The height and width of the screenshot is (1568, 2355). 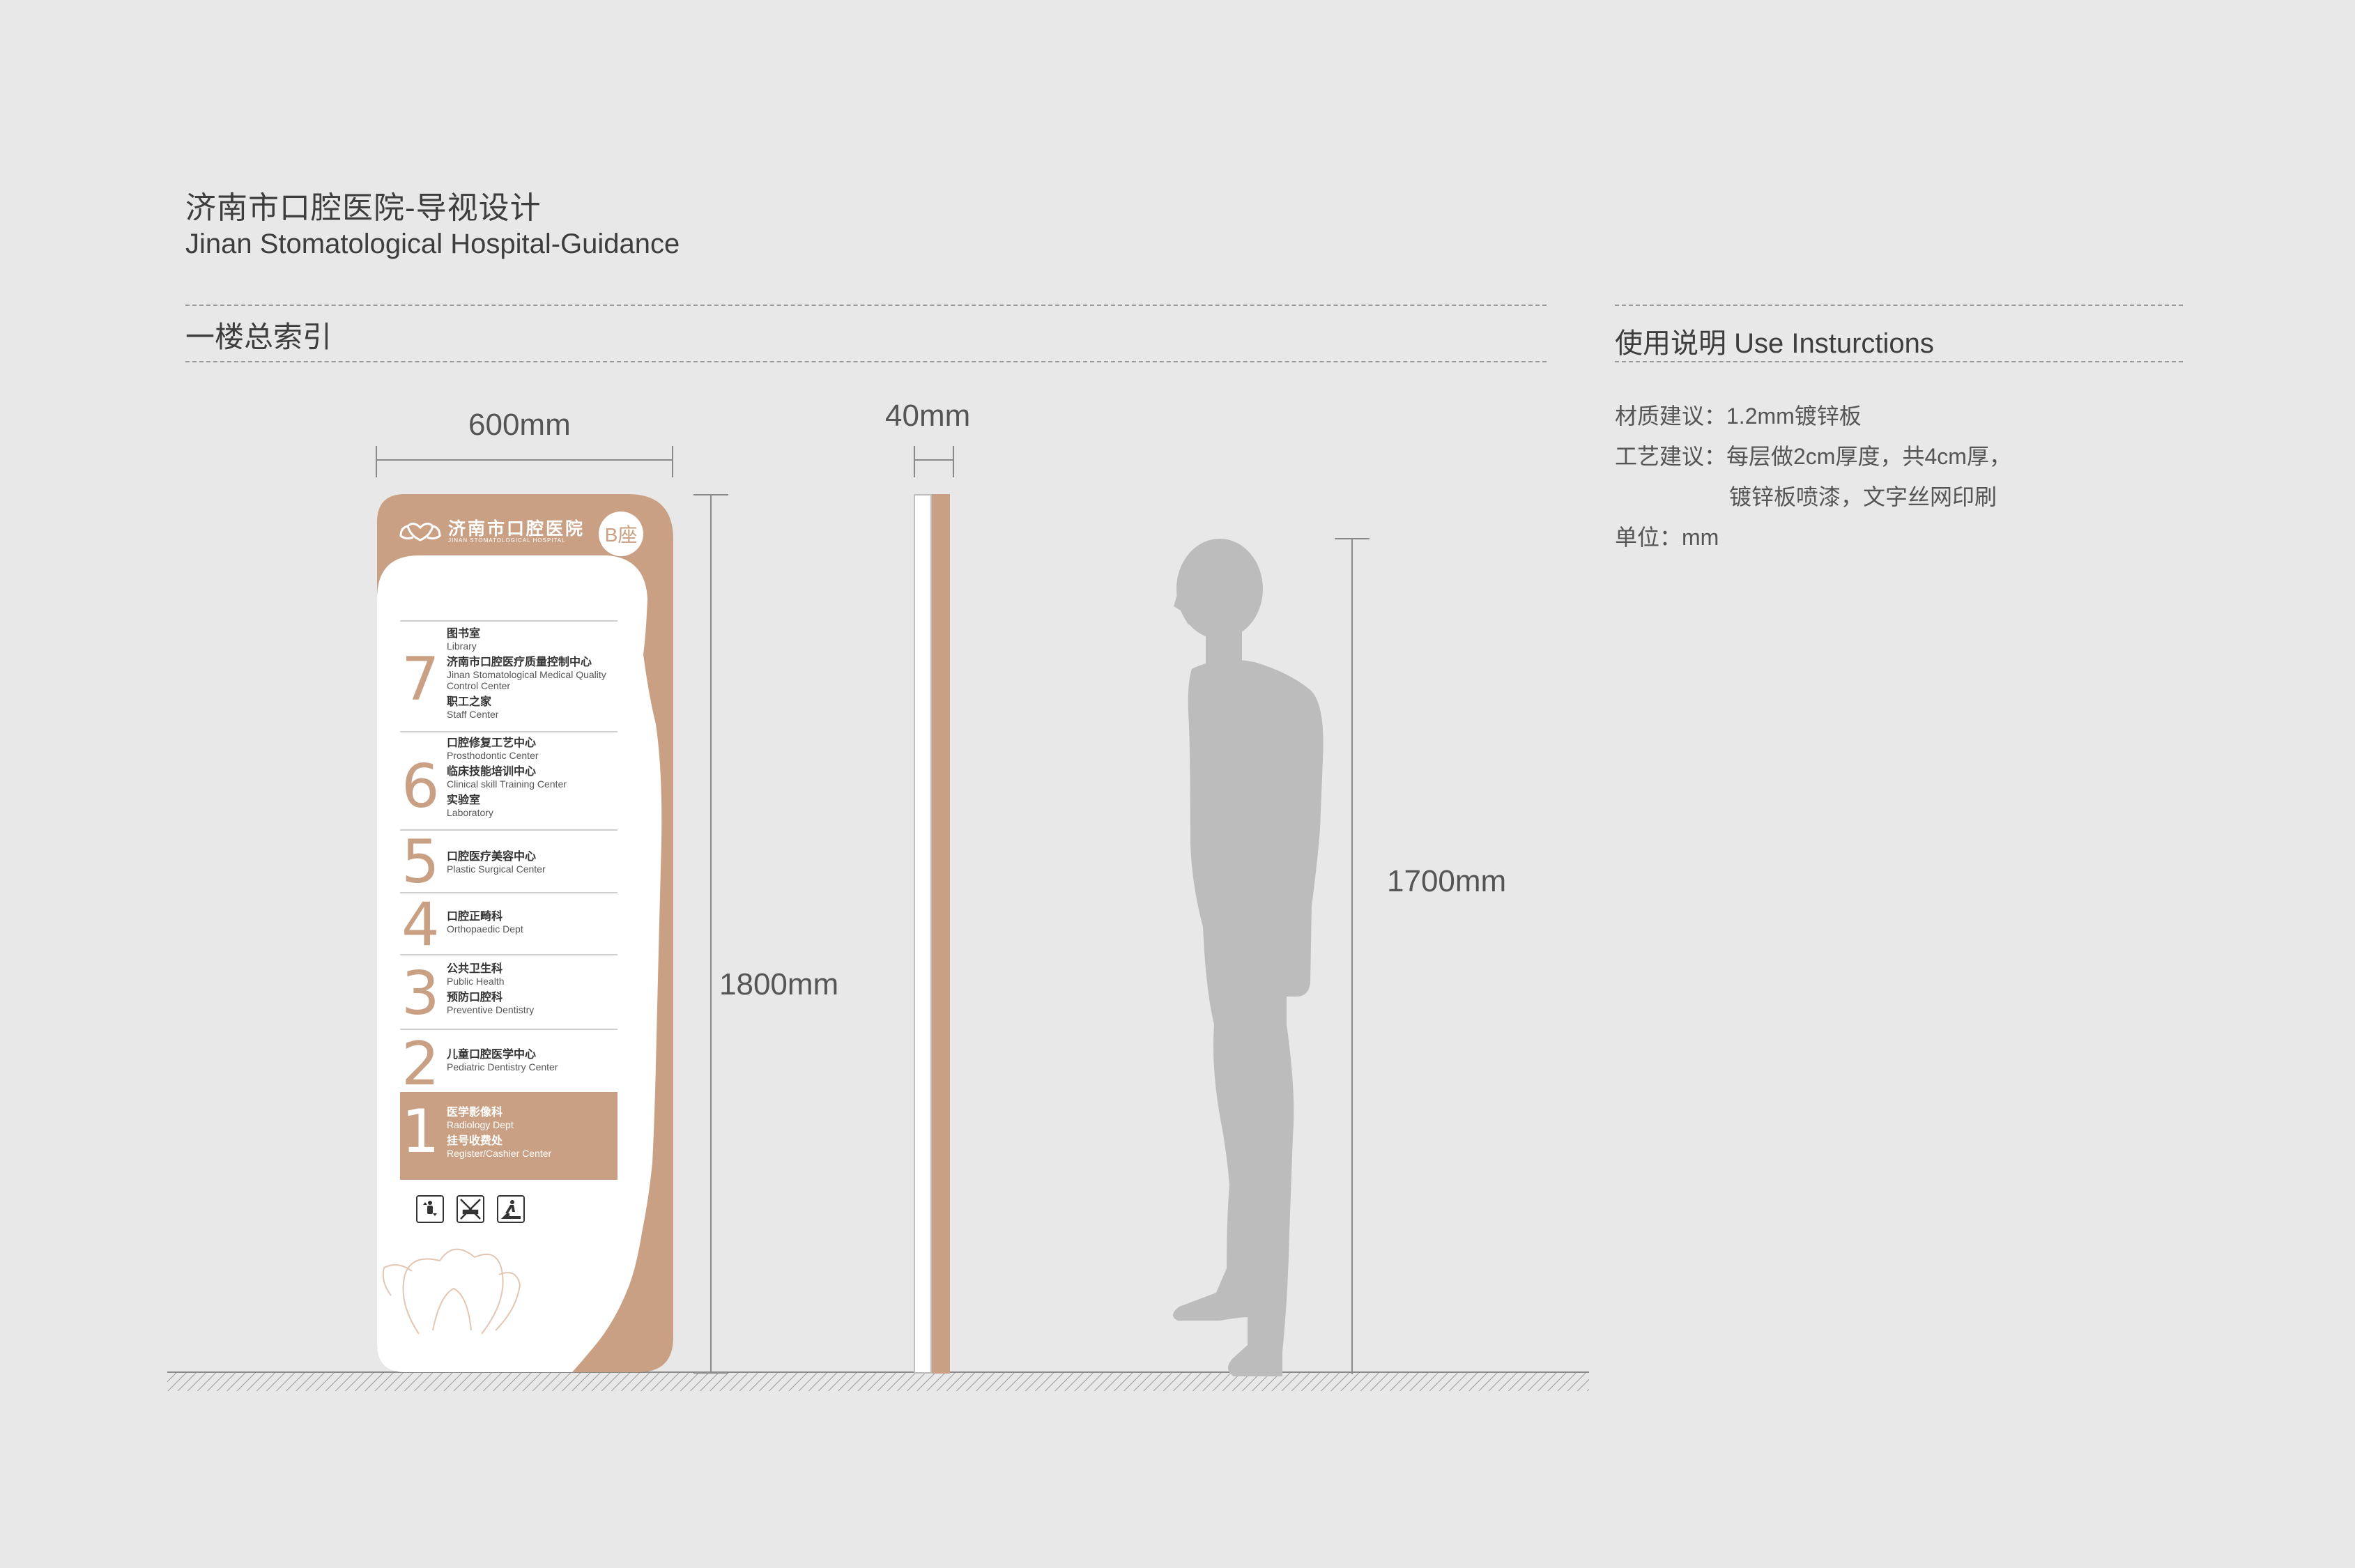 I want to click on floor-item-en: Orthopaedic Dept, so click(x=485, y=929).